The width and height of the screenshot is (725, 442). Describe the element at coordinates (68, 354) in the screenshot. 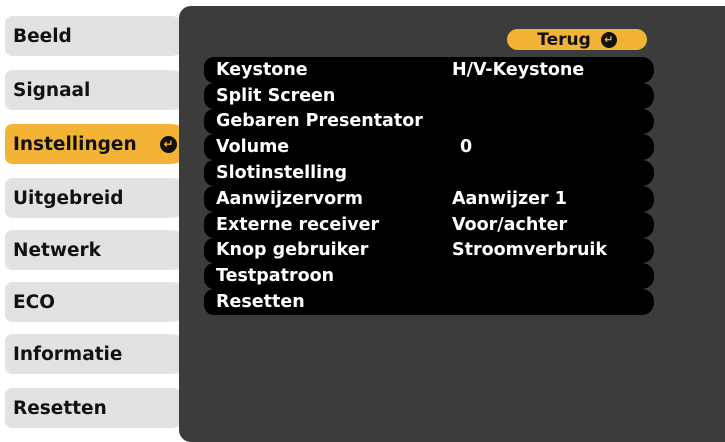

I see `sidebar-item-label: Informatie` at that location.